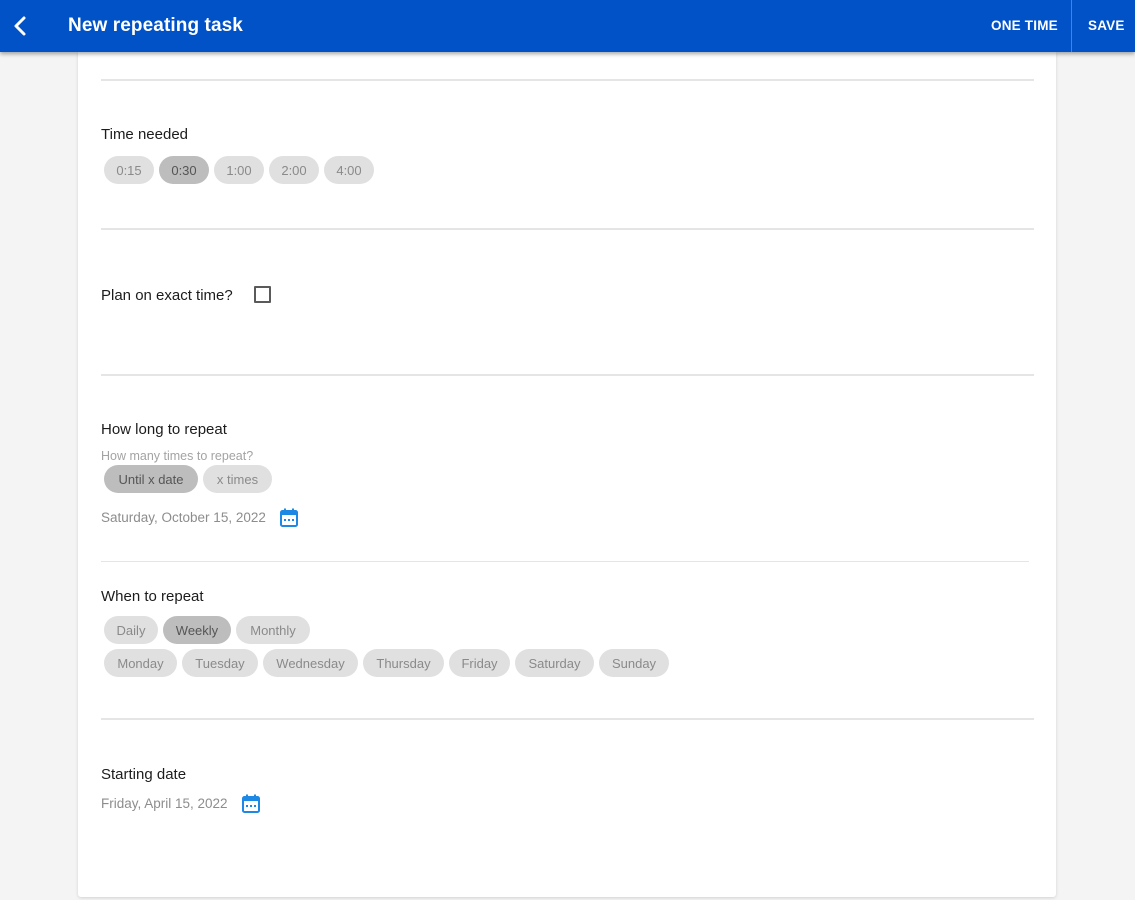  Describe the element at coordinates (349, 170) in the screenshot. I see `time-option-4-00: 4:00` at that location.